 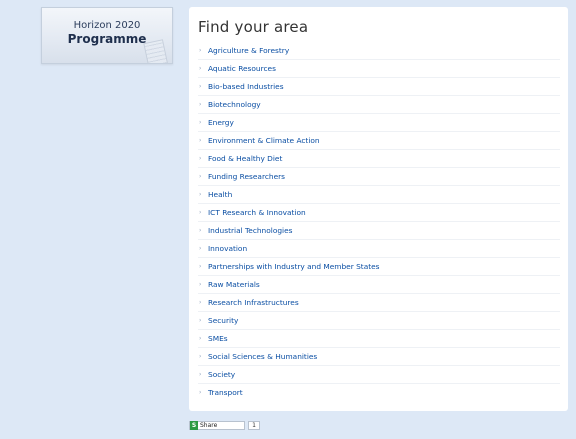 I want to click on area-link-health: › Health, so click(x=379, y=195).